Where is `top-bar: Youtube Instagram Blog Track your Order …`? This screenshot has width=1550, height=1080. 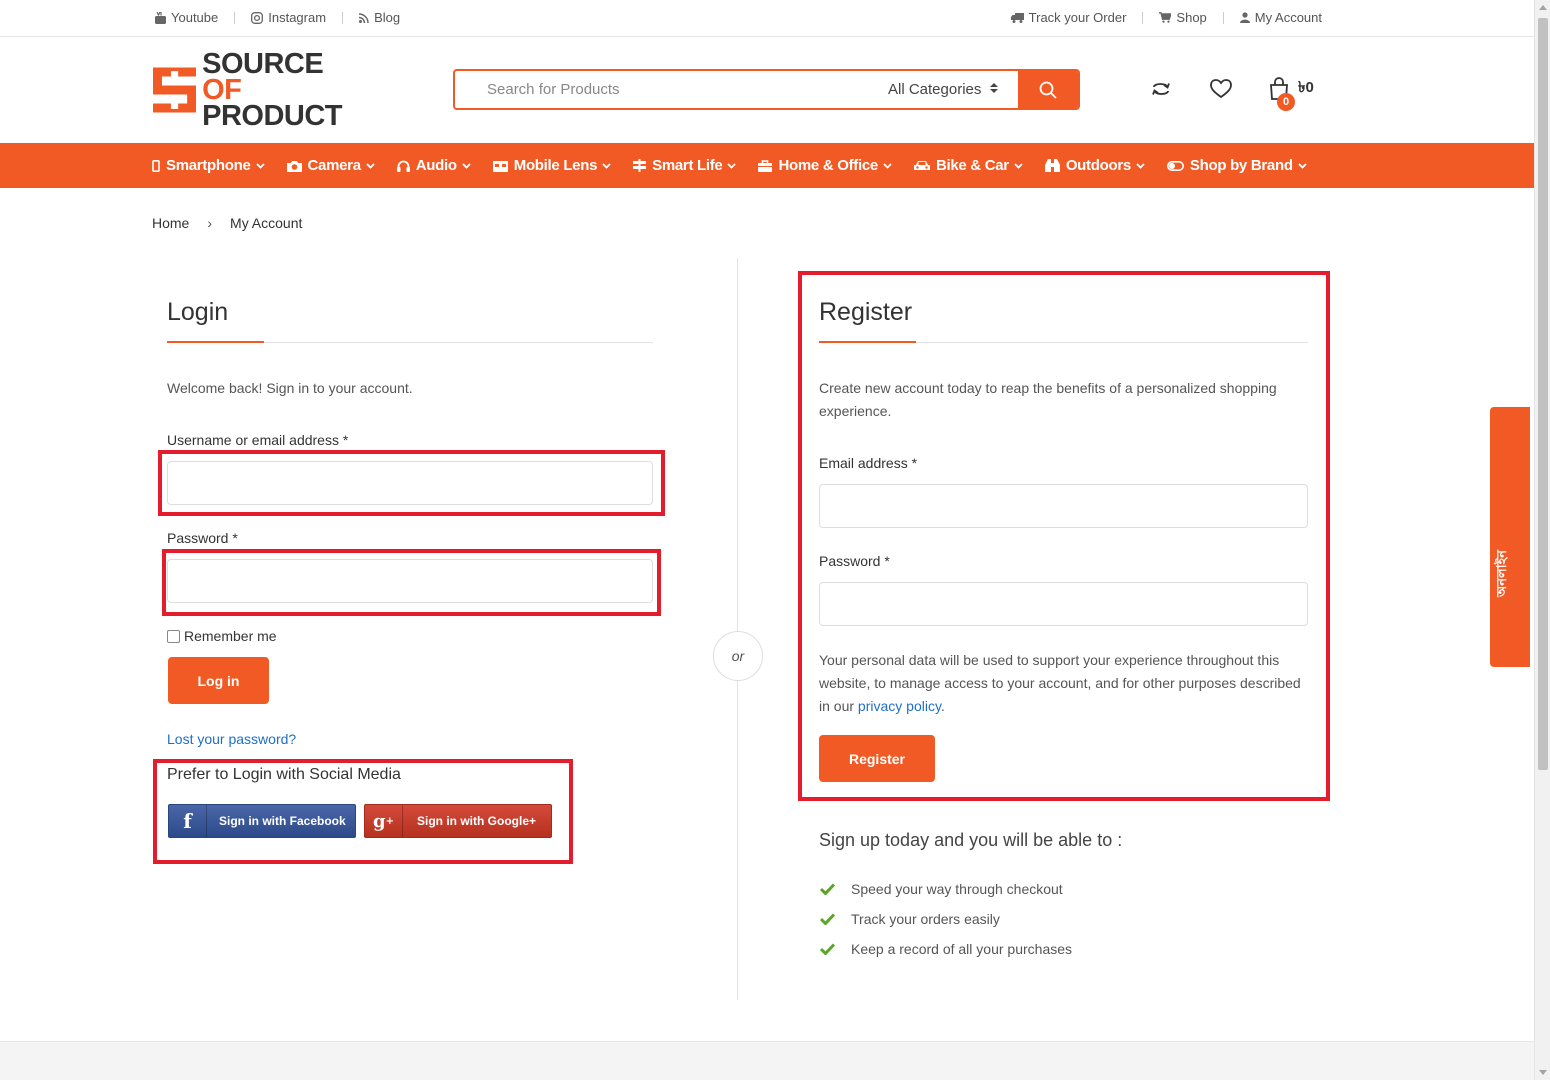 top-bar: Youtube Instagram Blog Track your Order … is located at coordinates (767, 18).